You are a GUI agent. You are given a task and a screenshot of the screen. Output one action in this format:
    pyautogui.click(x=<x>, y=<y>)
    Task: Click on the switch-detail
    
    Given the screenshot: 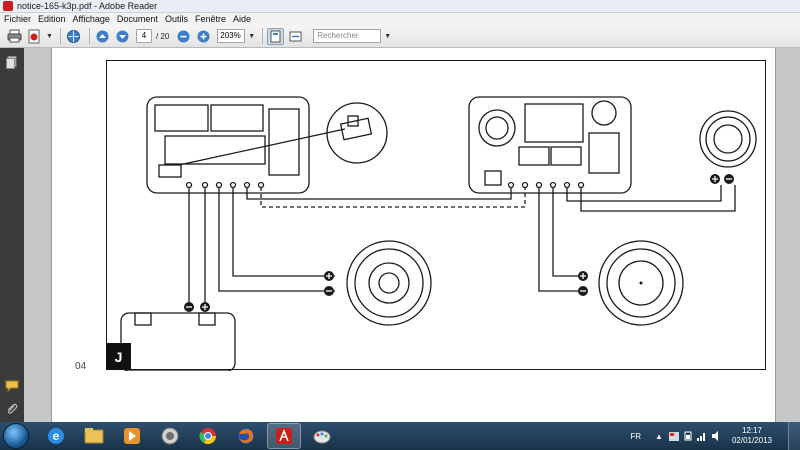 What is the action you would take?
    pyautogui.click(x=357, y=133)
    